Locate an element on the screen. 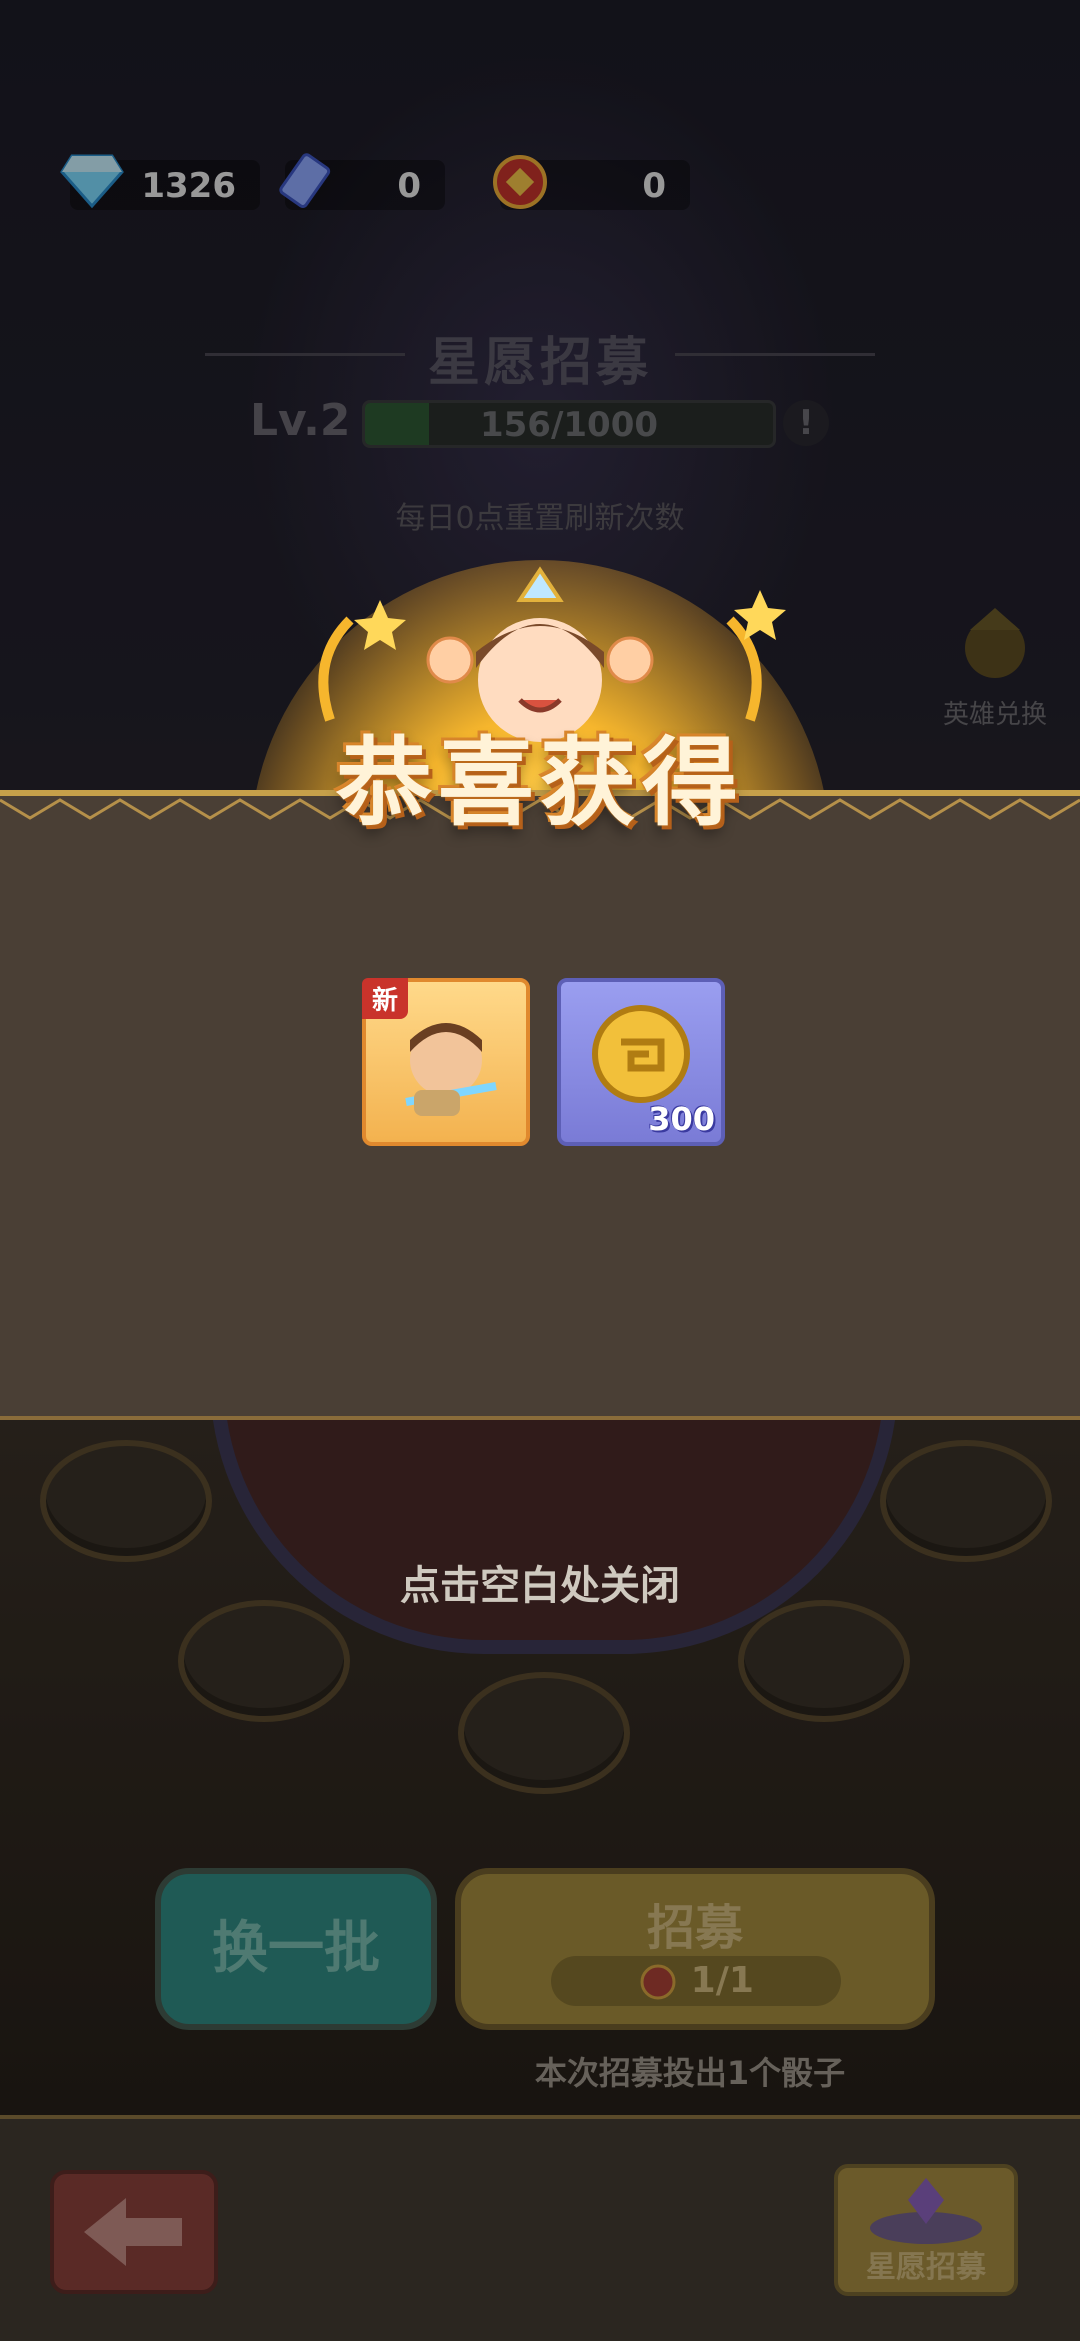  back-arrow-icon is located at coordinates (133, 2232).